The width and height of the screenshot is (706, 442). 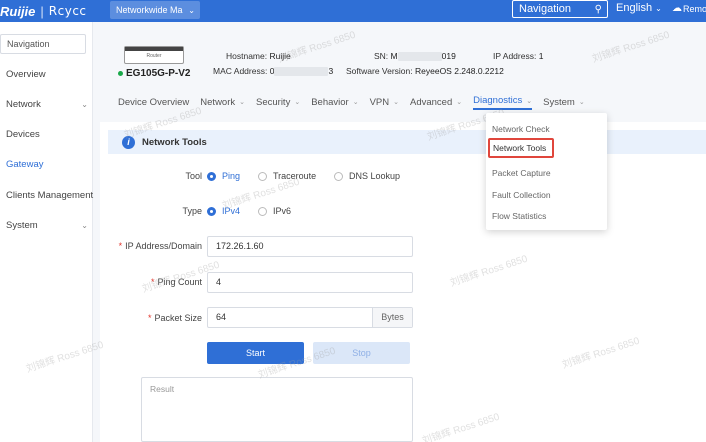 I want to click on menu-item-packet-capture: Packet Capture, so click(x=521, y=173).